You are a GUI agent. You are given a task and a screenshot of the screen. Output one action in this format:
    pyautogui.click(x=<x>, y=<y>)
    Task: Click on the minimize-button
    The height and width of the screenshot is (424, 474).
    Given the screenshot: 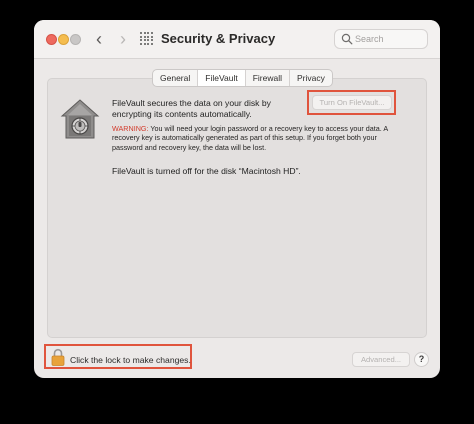 What is the action you would take?
    pyautogui.click(x=63, y=39)
    